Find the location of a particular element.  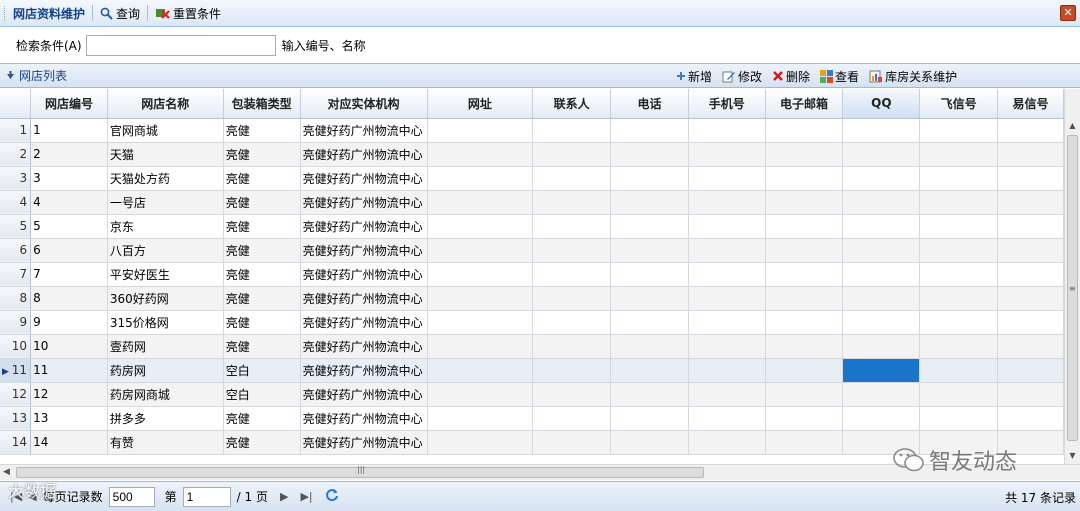

row-number: 6 is located at coordinates (16, 250).